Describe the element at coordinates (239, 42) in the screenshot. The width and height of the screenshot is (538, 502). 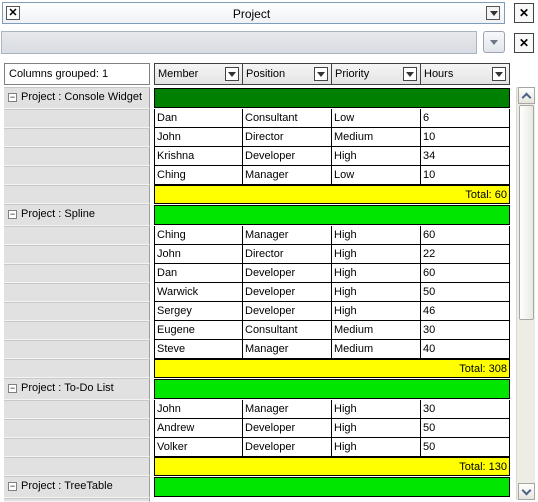
I see `group-by-bar` at that location.